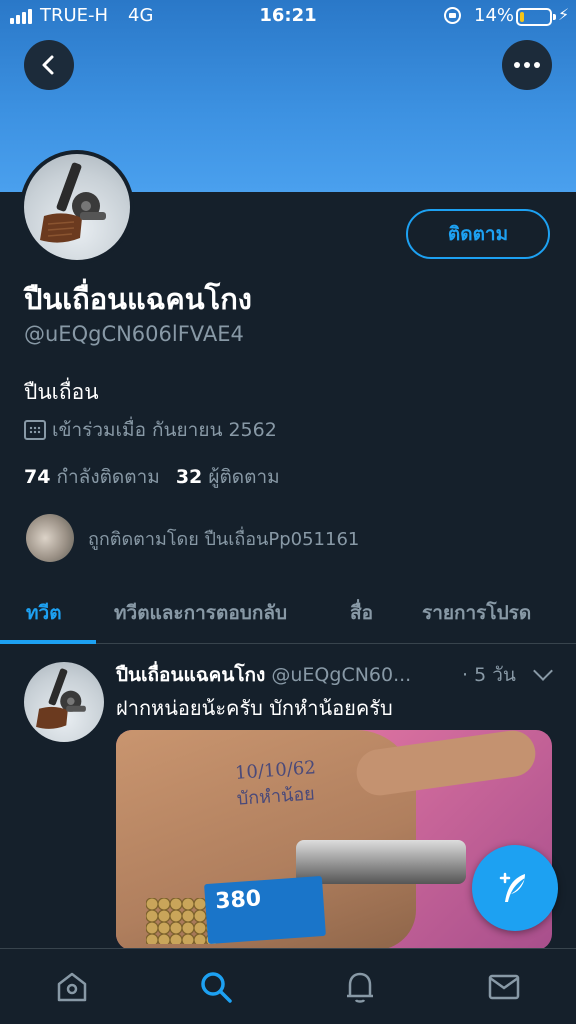  Describe the element at coordinates (190, 675) in the screenshot. I see `tweet-author-name: ปืนเถื่อนแฉคนโกง` at that location.